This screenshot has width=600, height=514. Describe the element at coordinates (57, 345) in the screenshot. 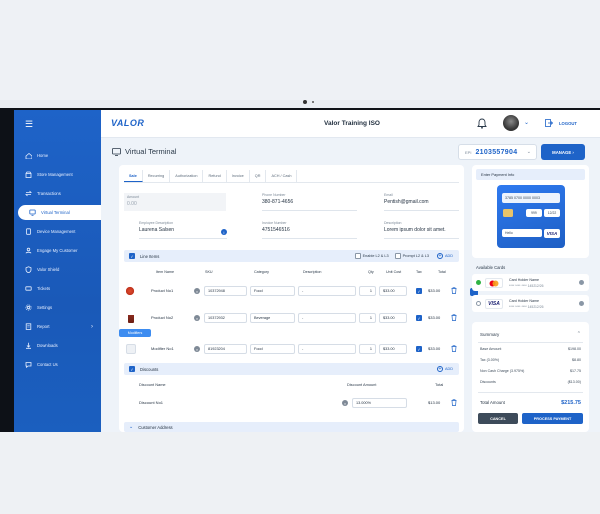

I see `sidebar-item-downloads: Downloads` at that location.